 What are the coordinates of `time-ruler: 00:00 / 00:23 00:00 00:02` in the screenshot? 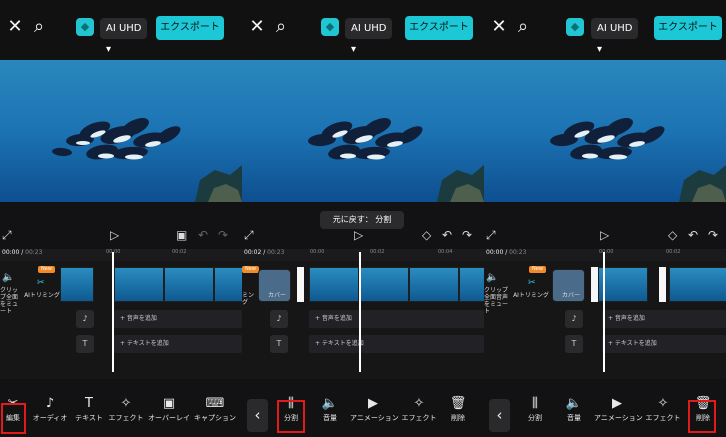 It's located at (605, 255).